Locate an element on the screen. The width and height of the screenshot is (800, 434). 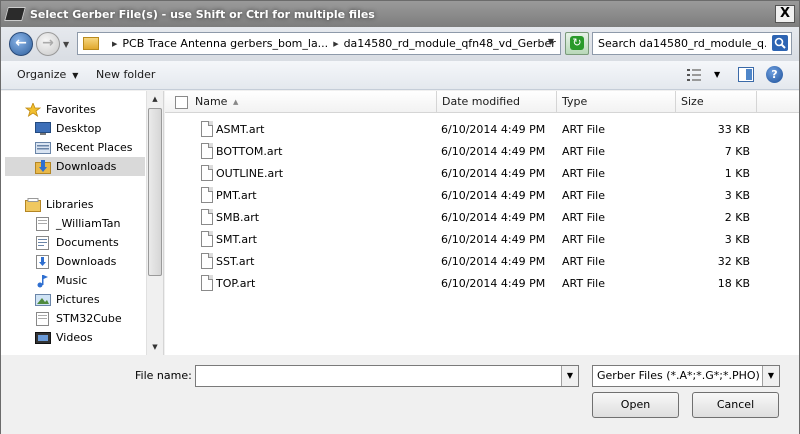
scrollbar-thumb is located at coordinates (155, 192).